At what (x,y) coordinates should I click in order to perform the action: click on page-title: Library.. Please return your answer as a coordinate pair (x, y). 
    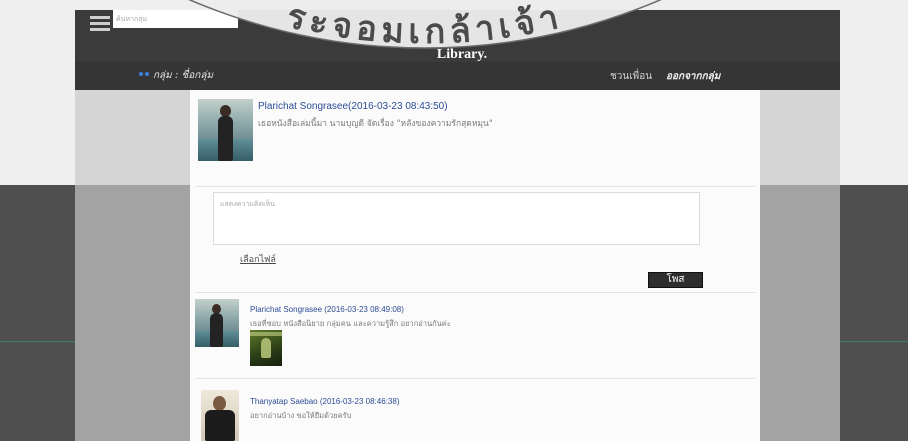
    Looking at the image, I should click on (462, 54).